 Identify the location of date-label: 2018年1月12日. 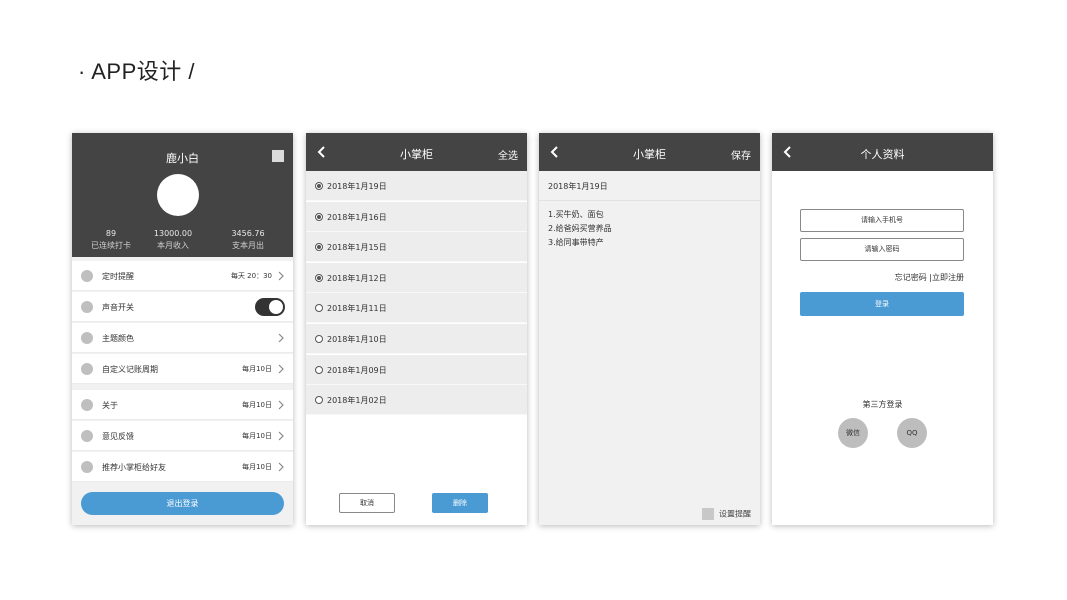
(357, 278).